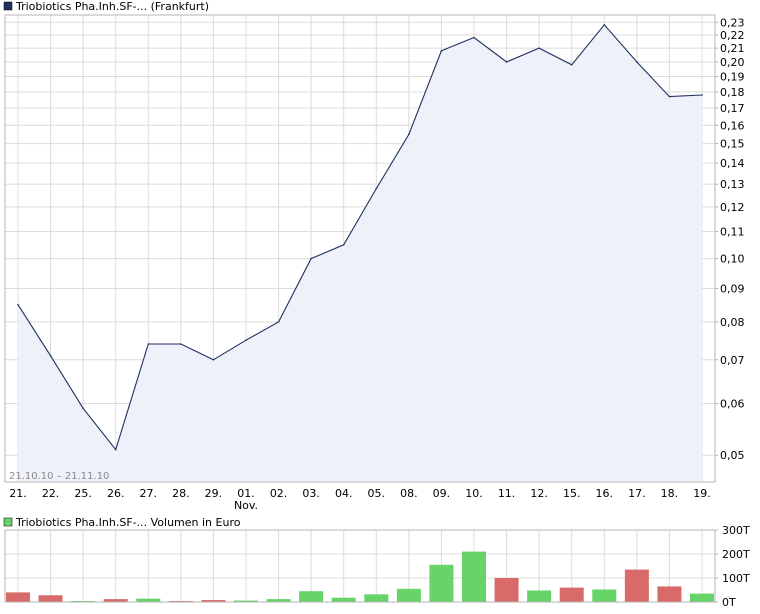  I want to click on x-tick-label: 25., so click(83, 493).